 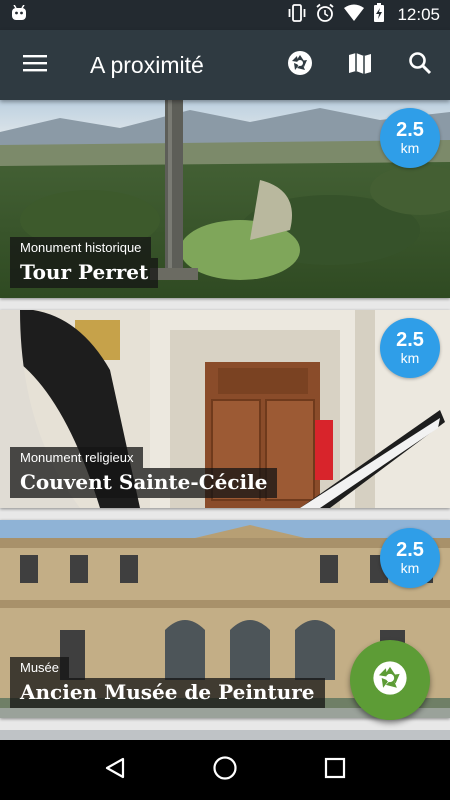 What do you see at coordinates (325, 15) in the screenshot?
I see `alarm-icon` at bounding box center [325, 15].